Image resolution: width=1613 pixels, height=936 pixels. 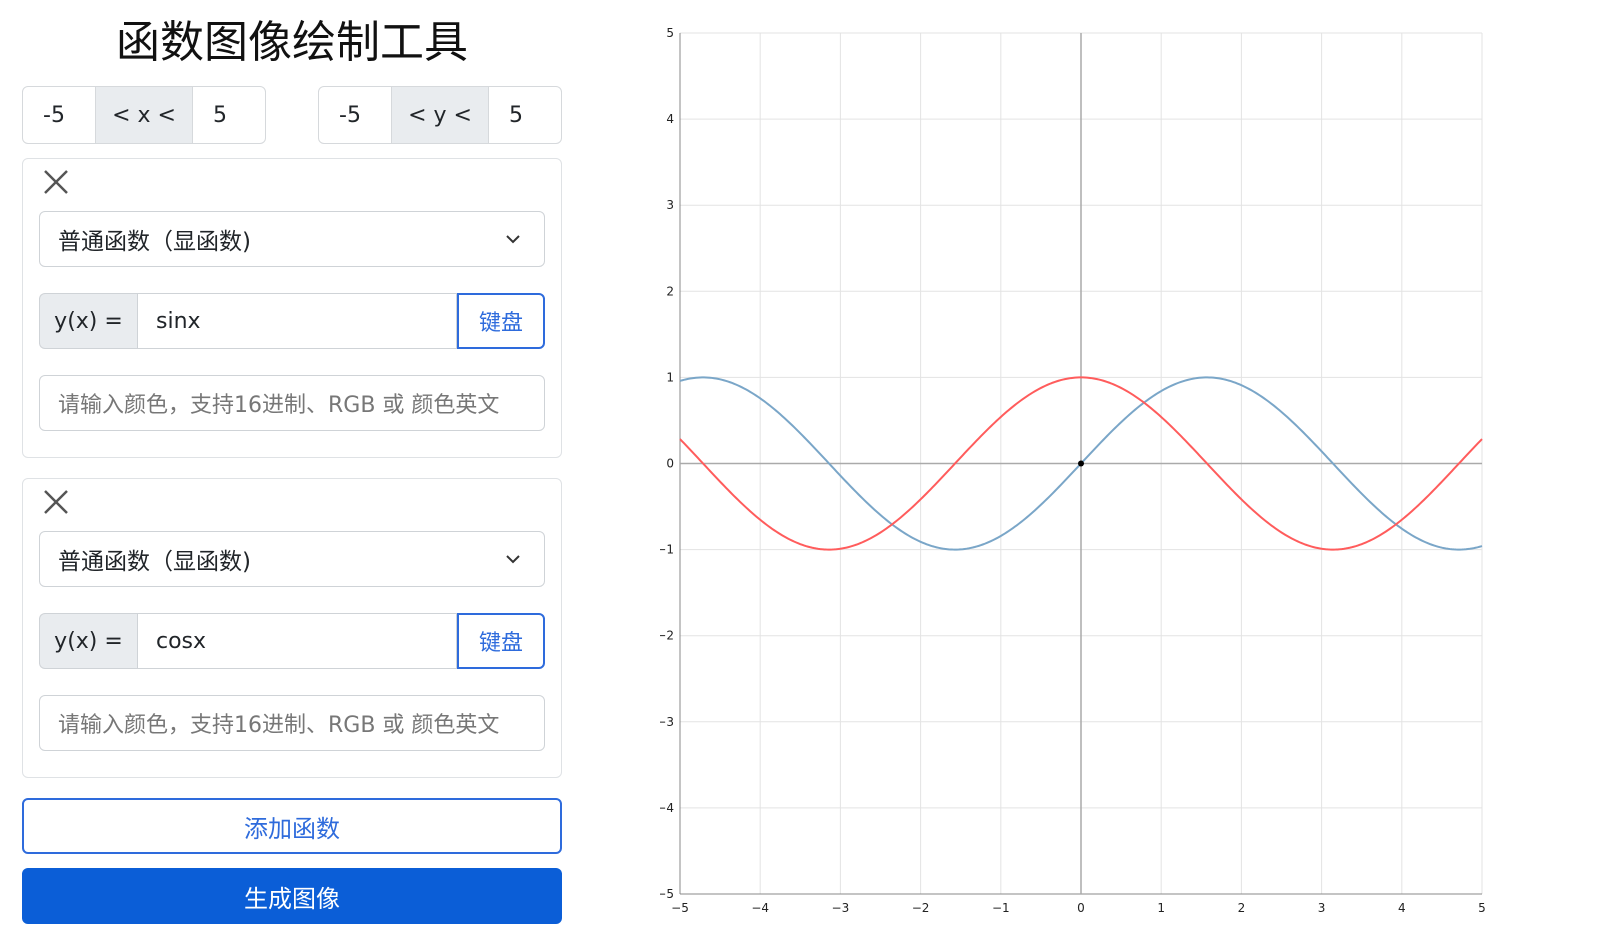 What do you see at coordinates (667, 722) in the screenshot?
I see `y-tick-label: −3` at bounding box center [667, 722].